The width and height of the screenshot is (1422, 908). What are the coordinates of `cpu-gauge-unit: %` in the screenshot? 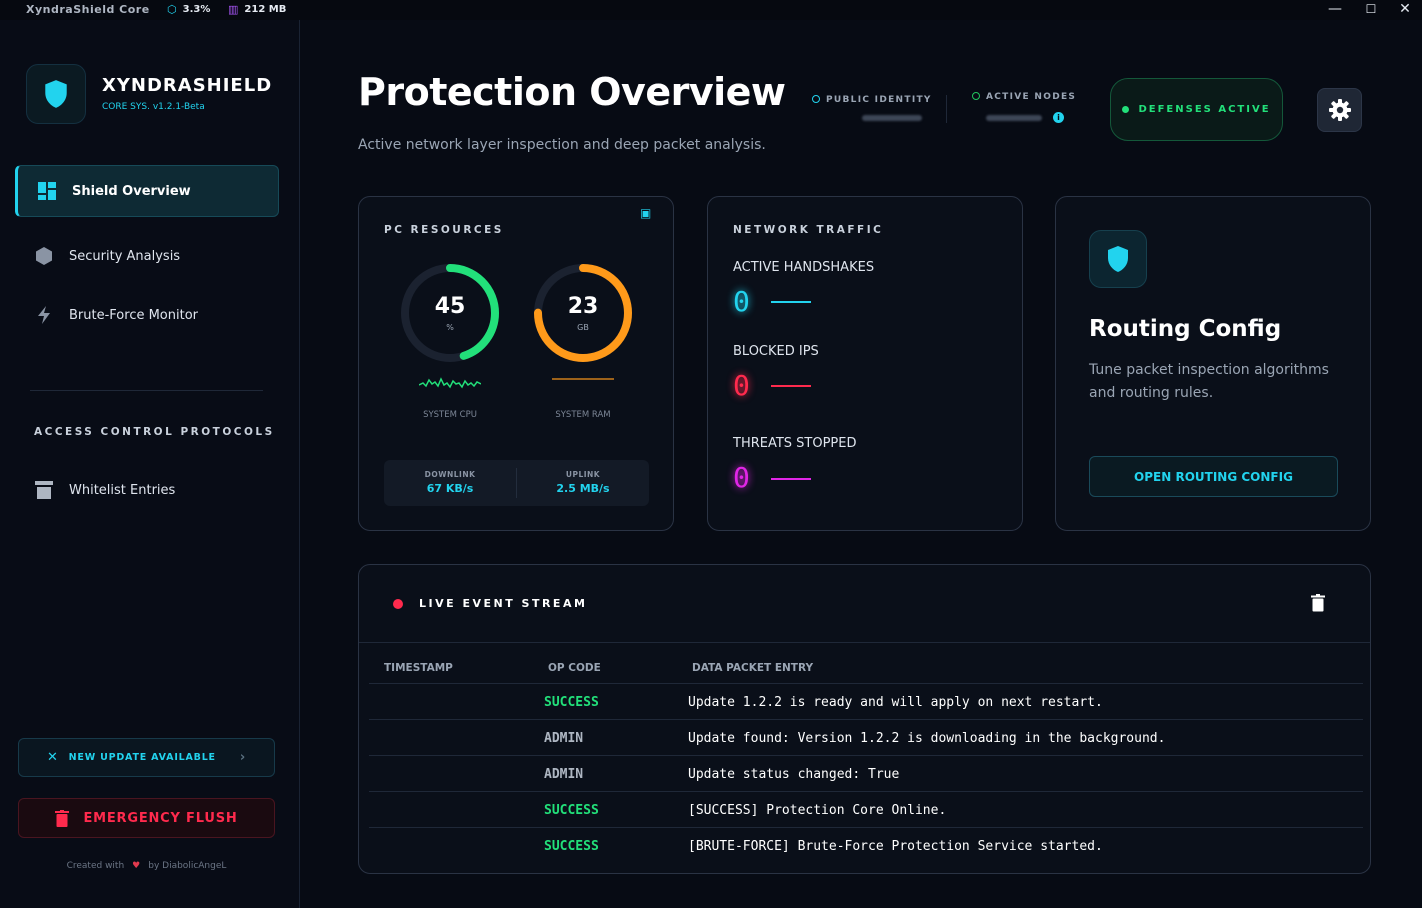 It's located at (450, 327).